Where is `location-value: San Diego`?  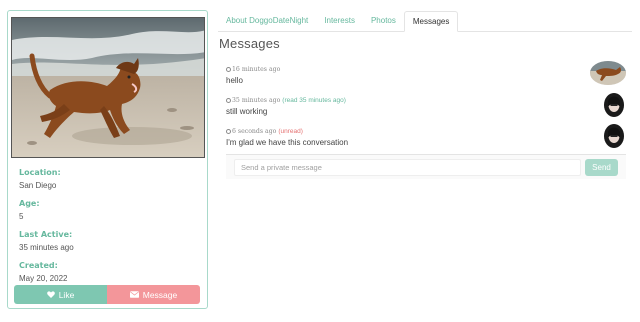
location-value: San Diego is located at coordinates (38, 185).